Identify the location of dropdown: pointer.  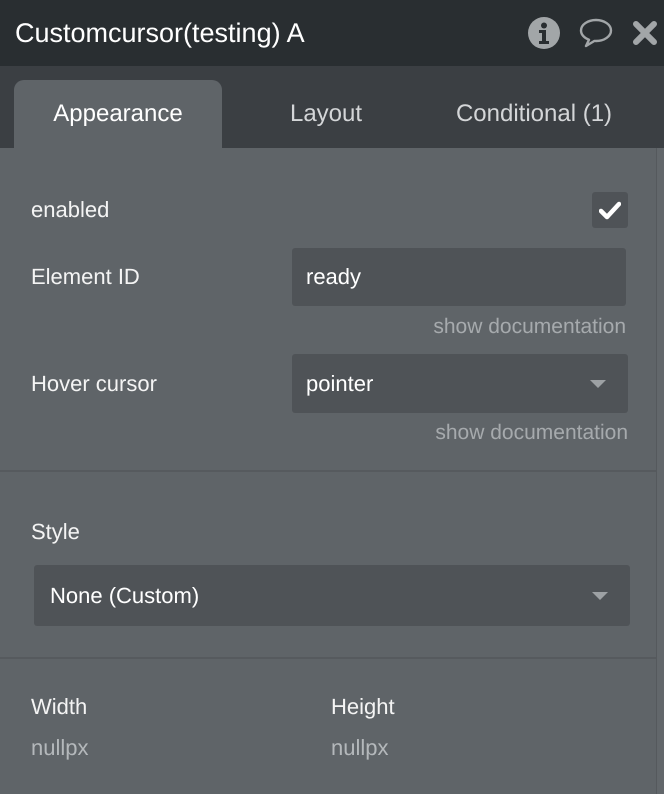
(460, 383).